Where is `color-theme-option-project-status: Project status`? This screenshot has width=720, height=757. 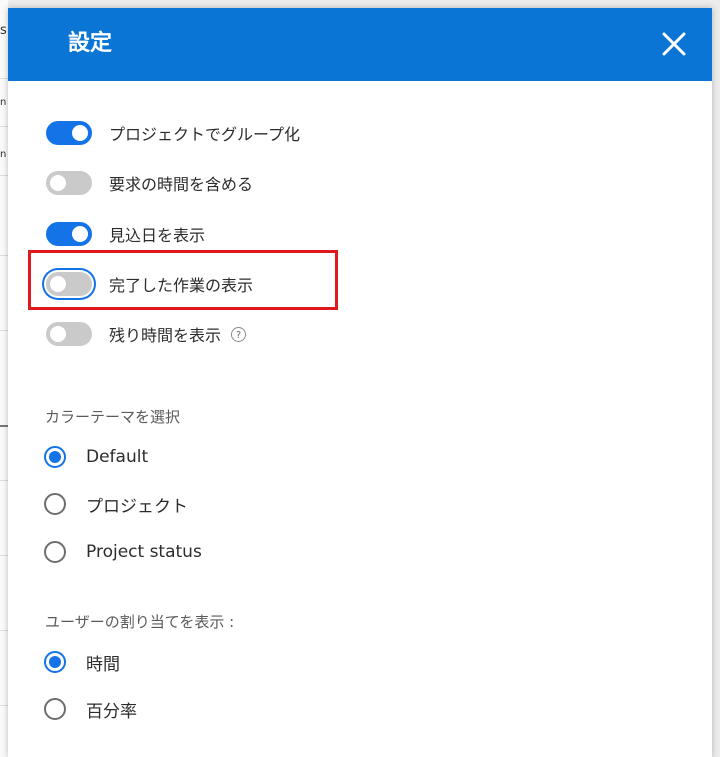
color-theme-option-project-status: Project status is located at coordinates (123, 552).